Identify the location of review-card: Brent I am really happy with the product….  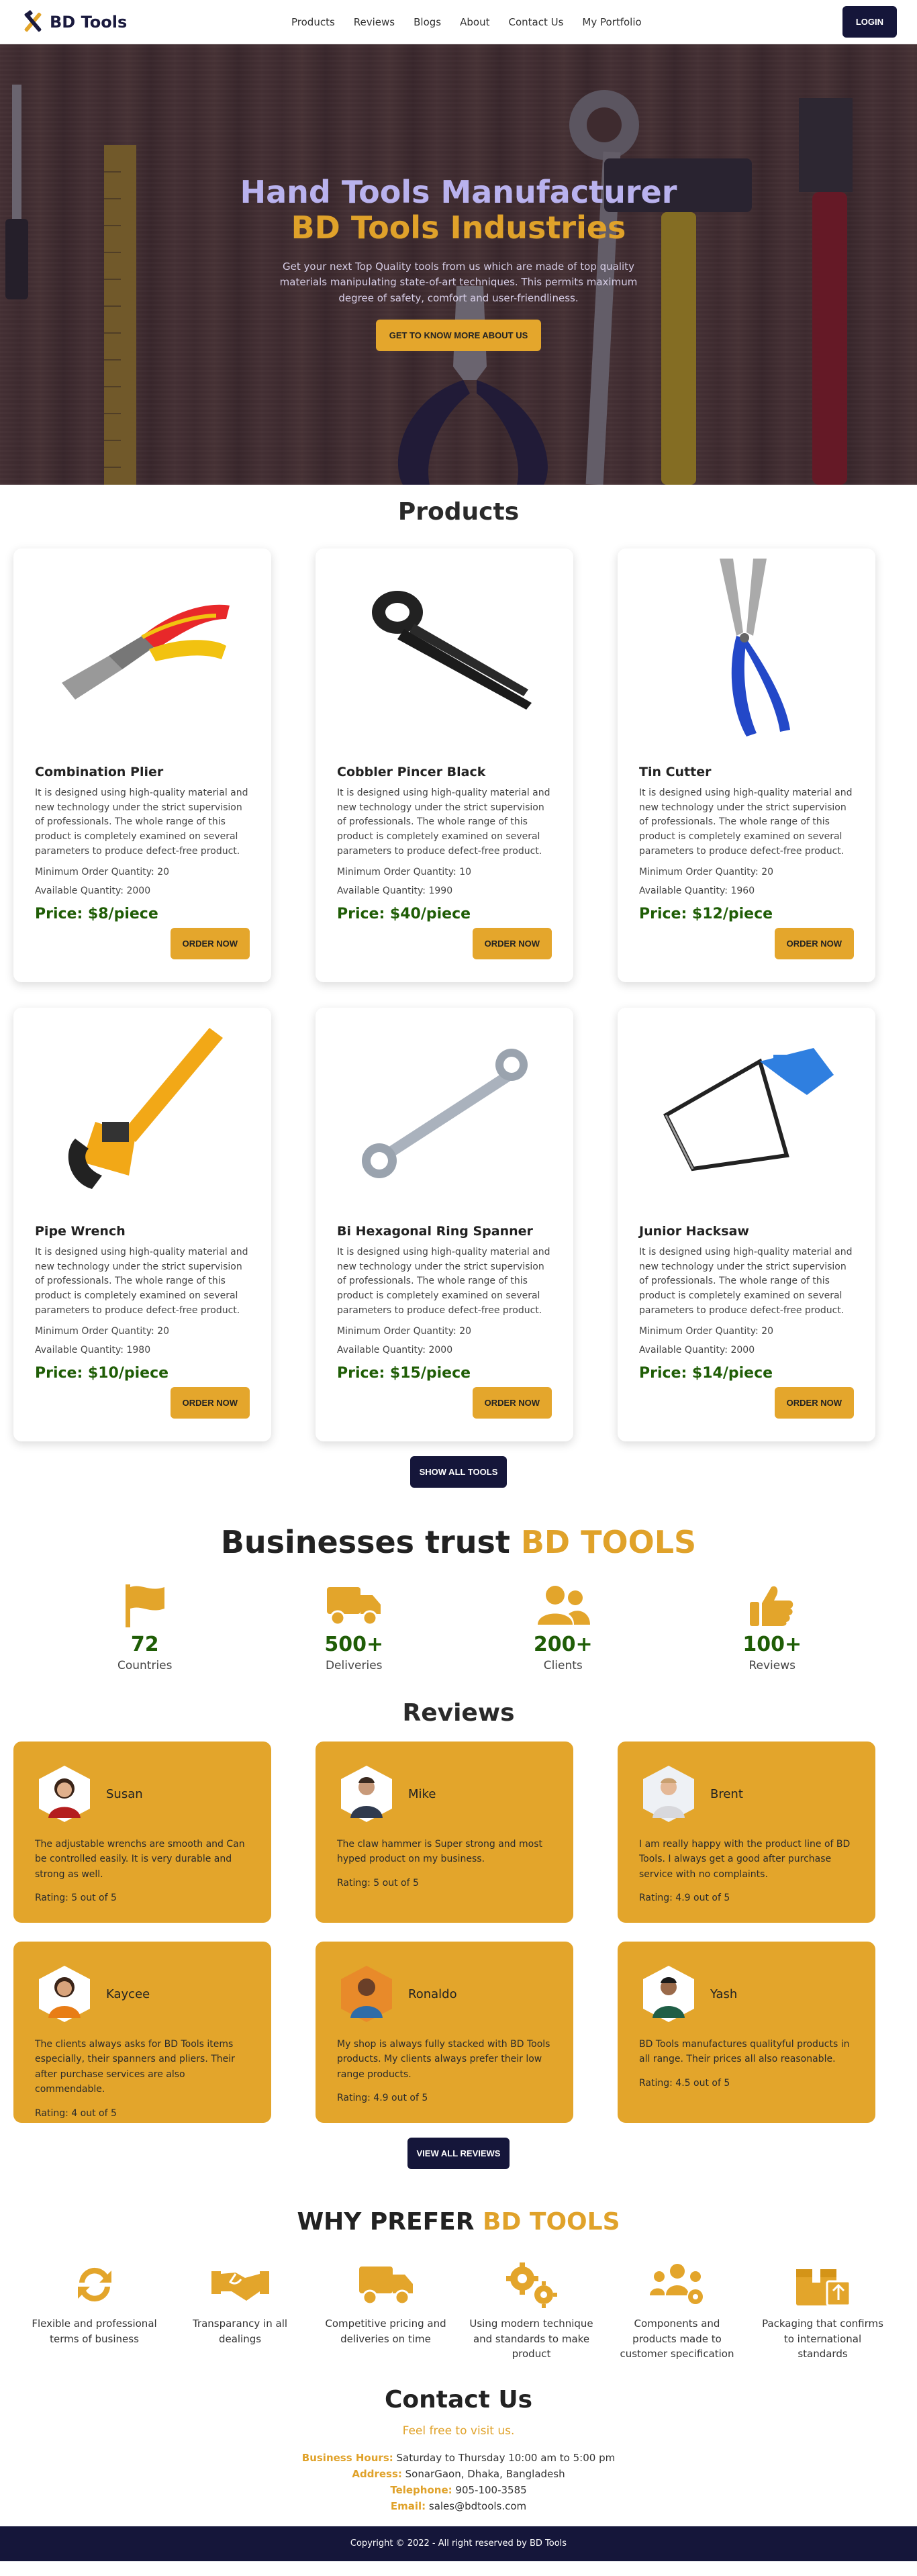
(746, 1832).